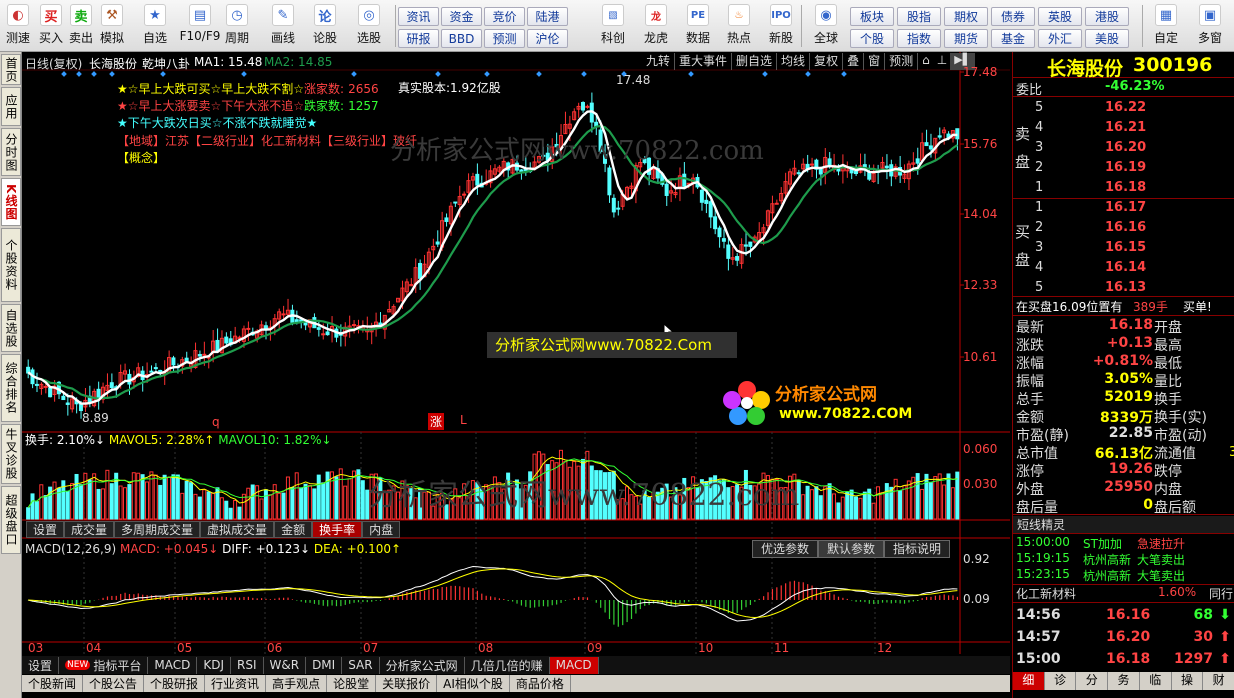 The height and width of the screenshot is (698, 1234). I want to click on chart-top-button: 重大事件, so click(704, 61).